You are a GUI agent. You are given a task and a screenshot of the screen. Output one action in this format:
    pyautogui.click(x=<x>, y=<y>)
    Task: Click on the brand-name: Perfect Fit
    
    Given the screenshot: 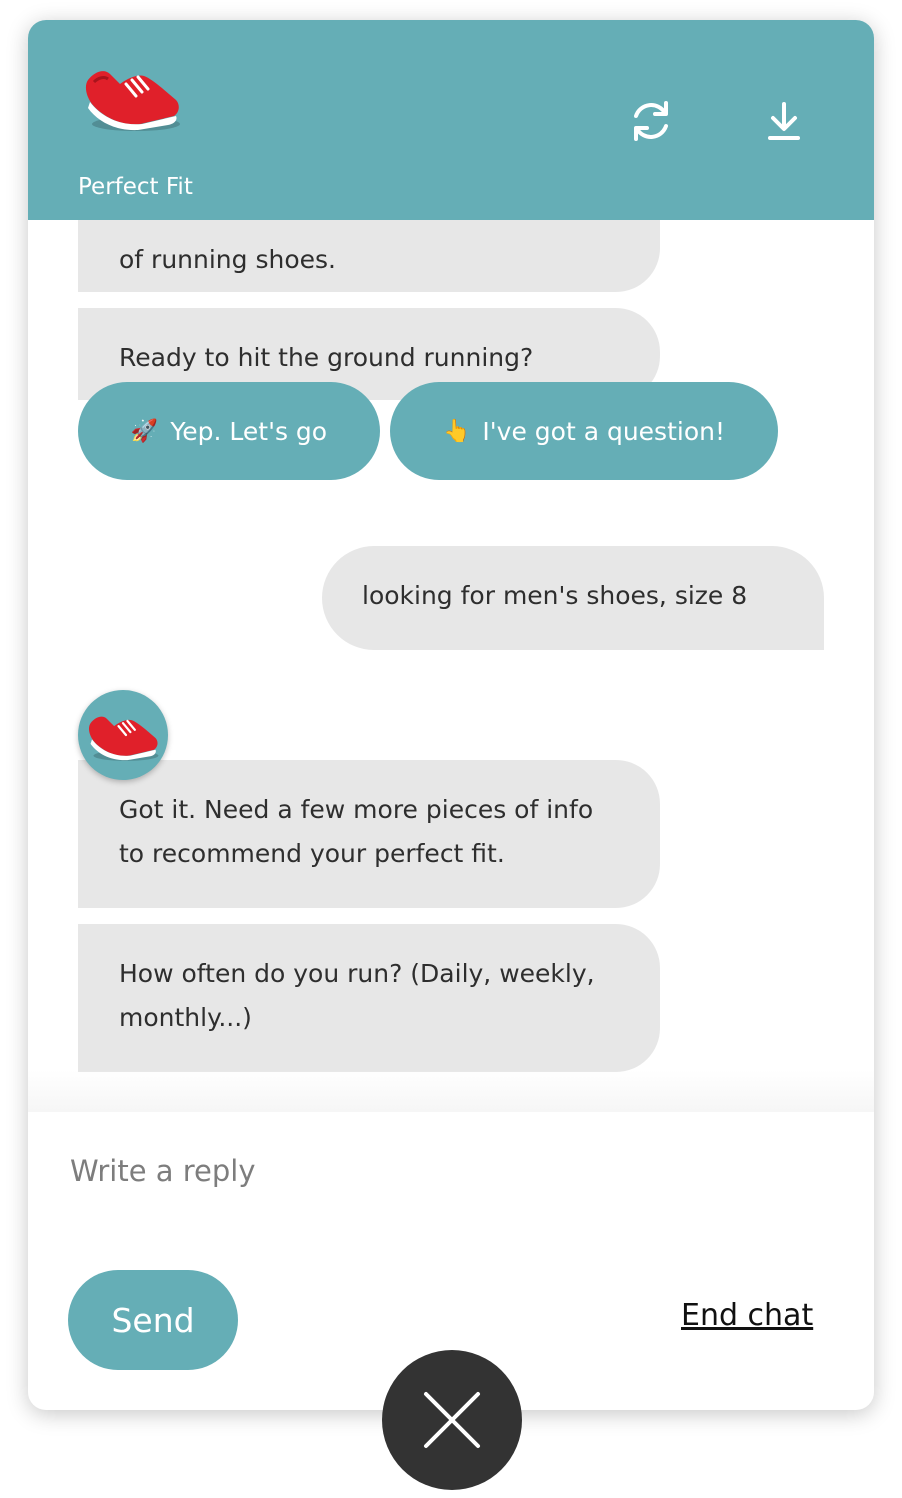 What is the action you would take?
    pyautogui.click(x=135, y=187)
    